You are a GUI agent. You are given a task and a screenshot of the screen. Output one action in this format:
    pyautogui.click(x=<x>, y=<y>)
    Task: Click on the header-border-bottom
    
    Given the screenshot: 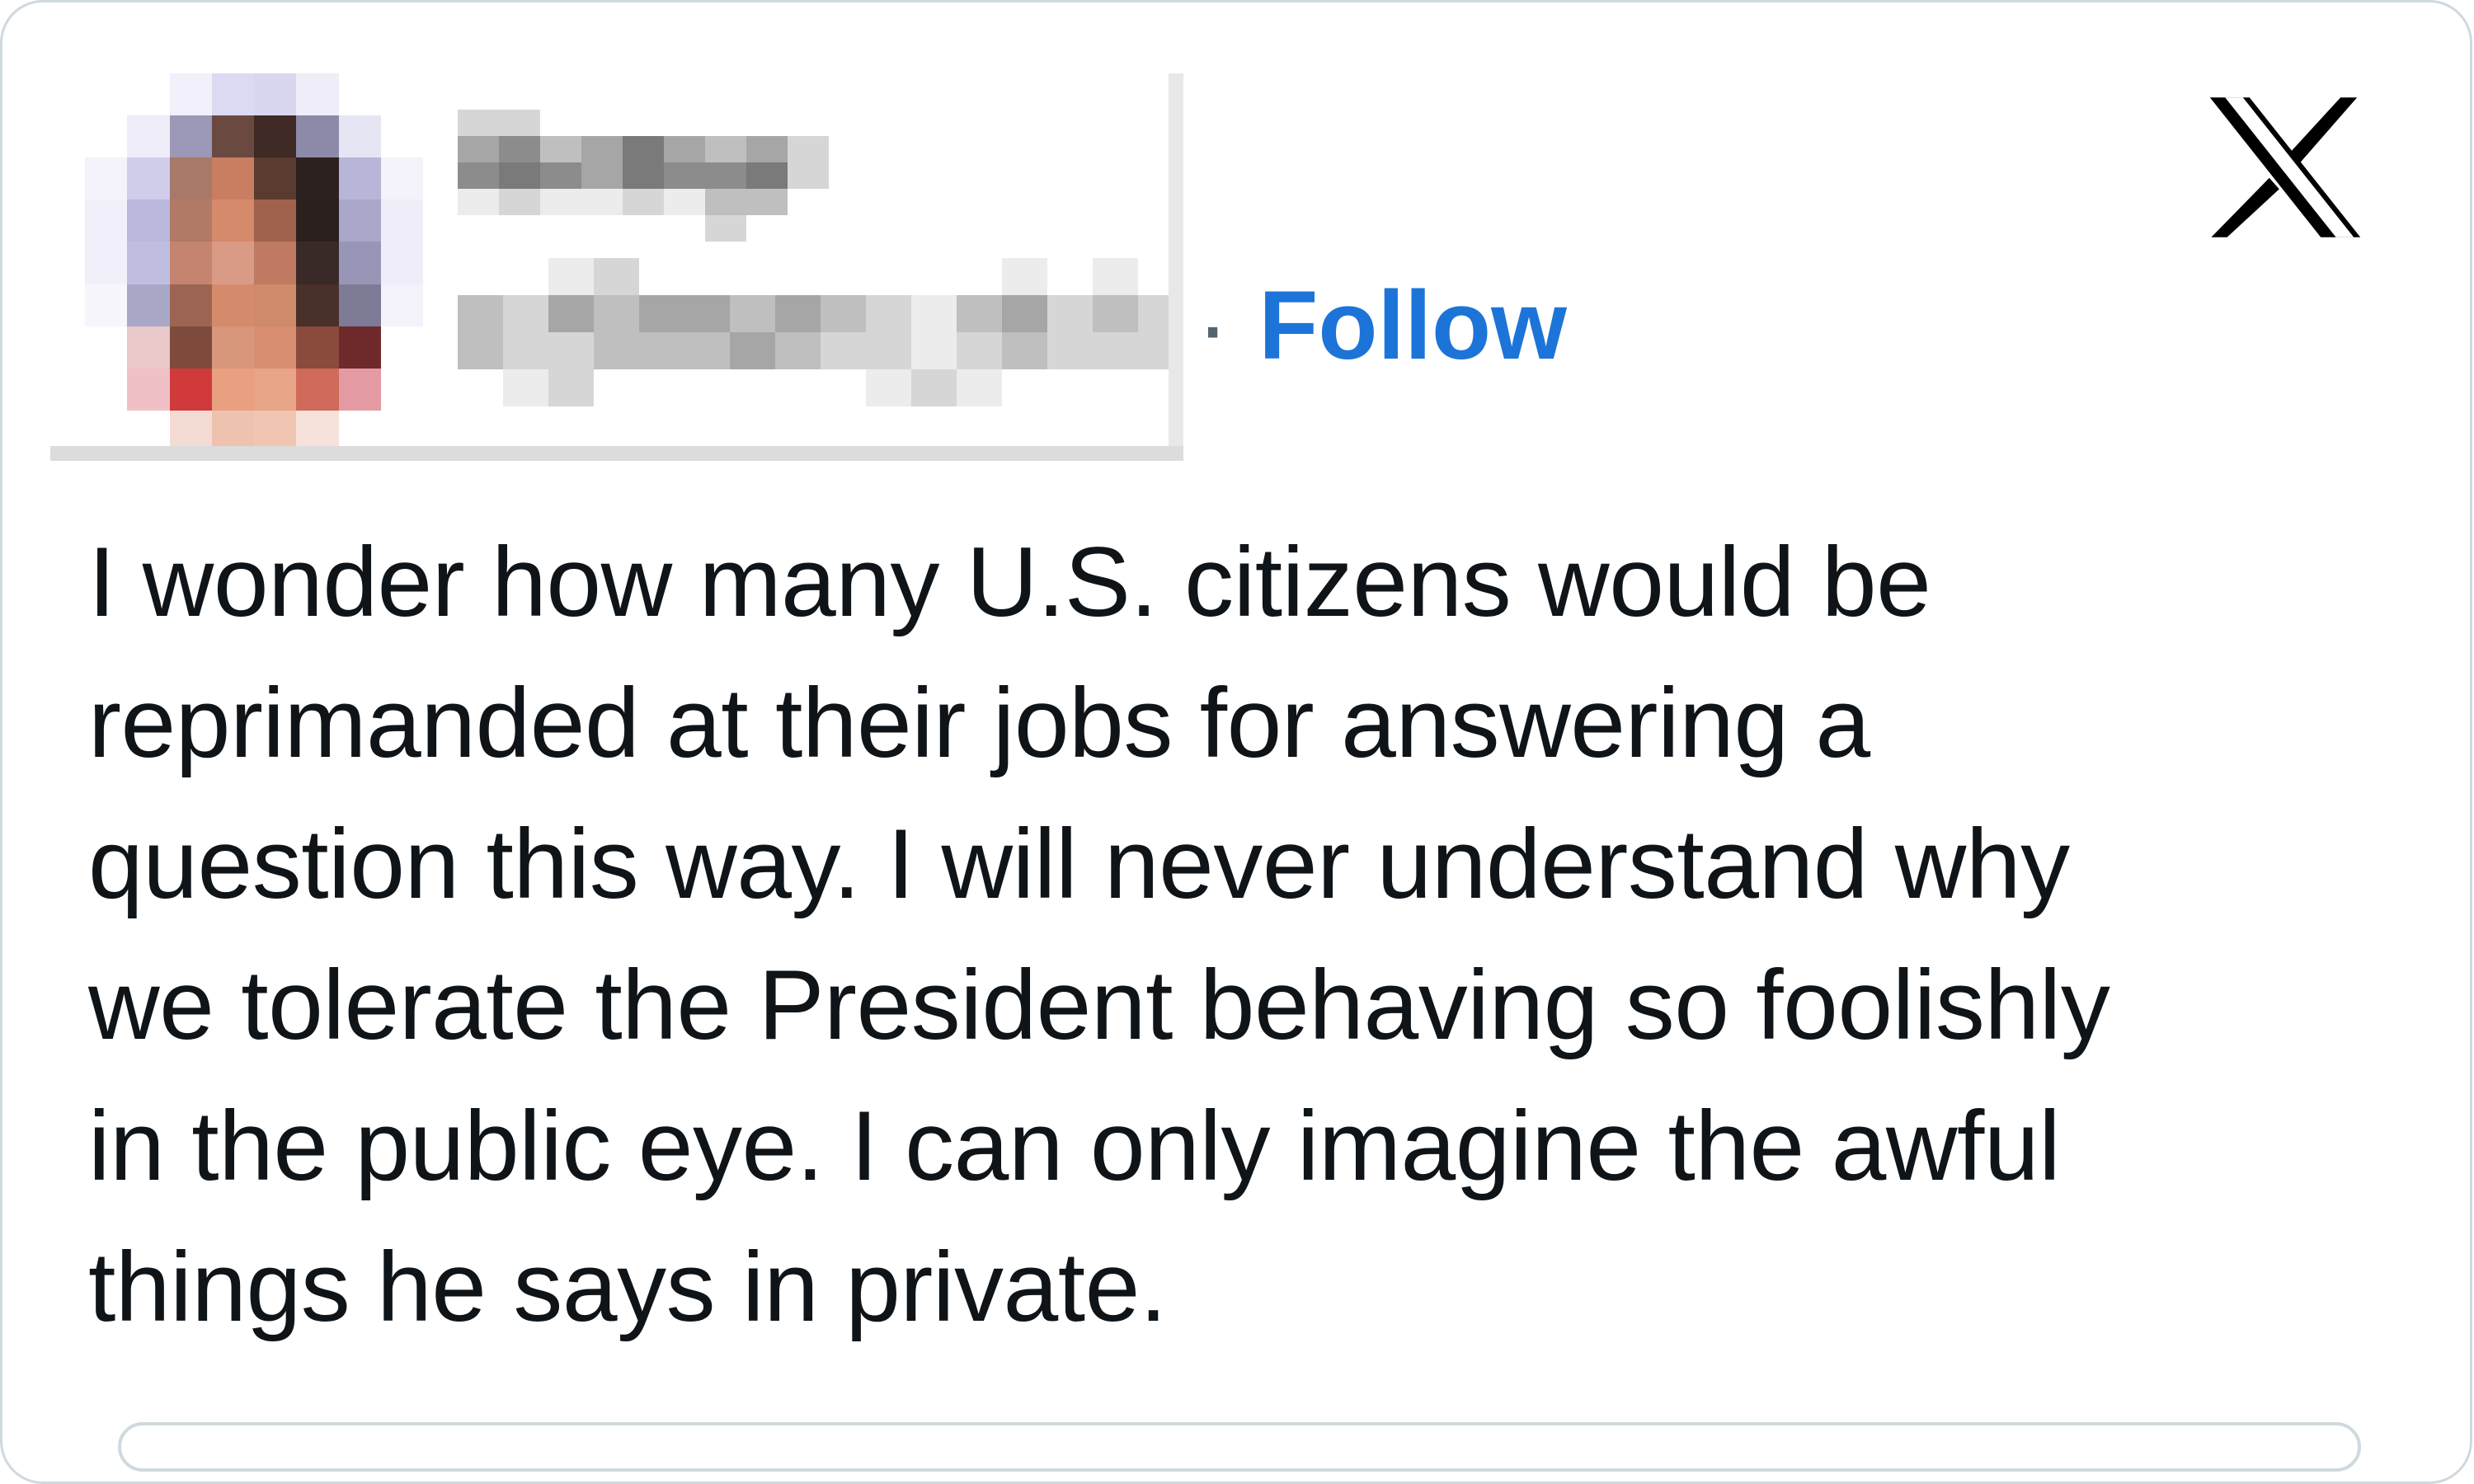 What is the action you would take?
    pyautogui.click(x=616, y=454)
    